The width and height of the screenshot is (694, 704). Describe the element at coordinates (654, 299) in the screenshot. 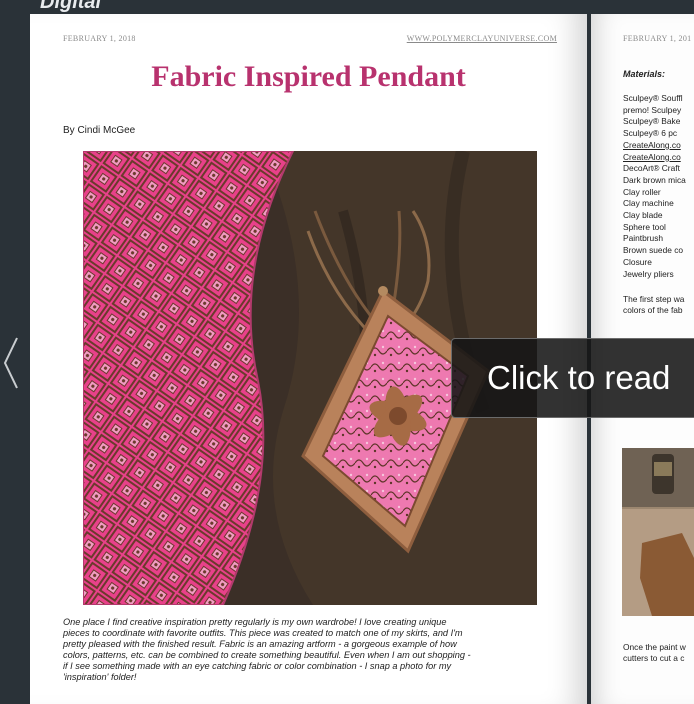

I see `step-line: The first step wa` at that location.